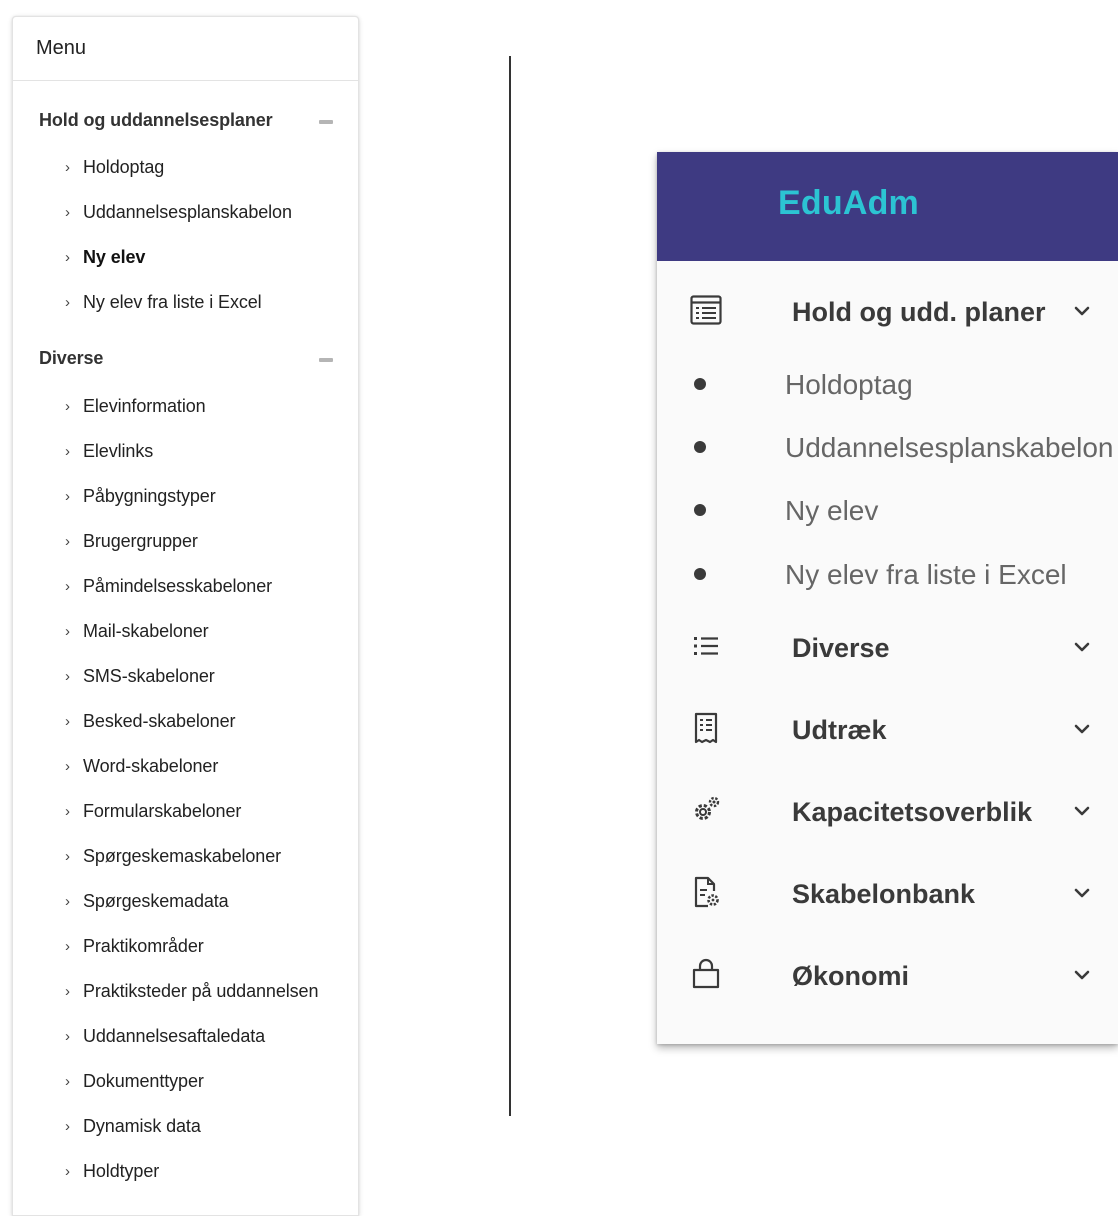  Describe the element at coordinates (706, 892) in the screenshot. I see `document-settings-icon` at that location.